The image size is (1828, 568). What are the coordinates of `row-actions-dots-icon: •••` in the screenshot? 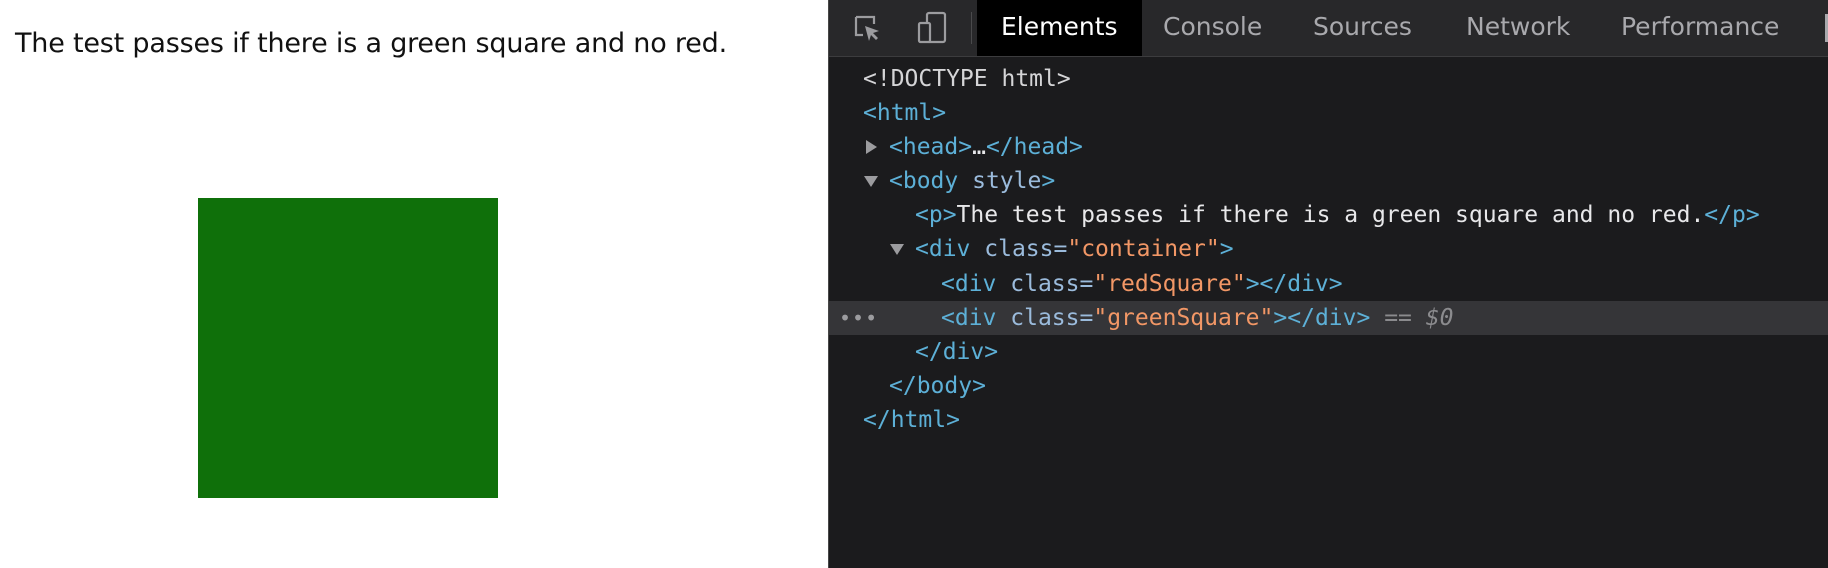 It's located at (858, 318).